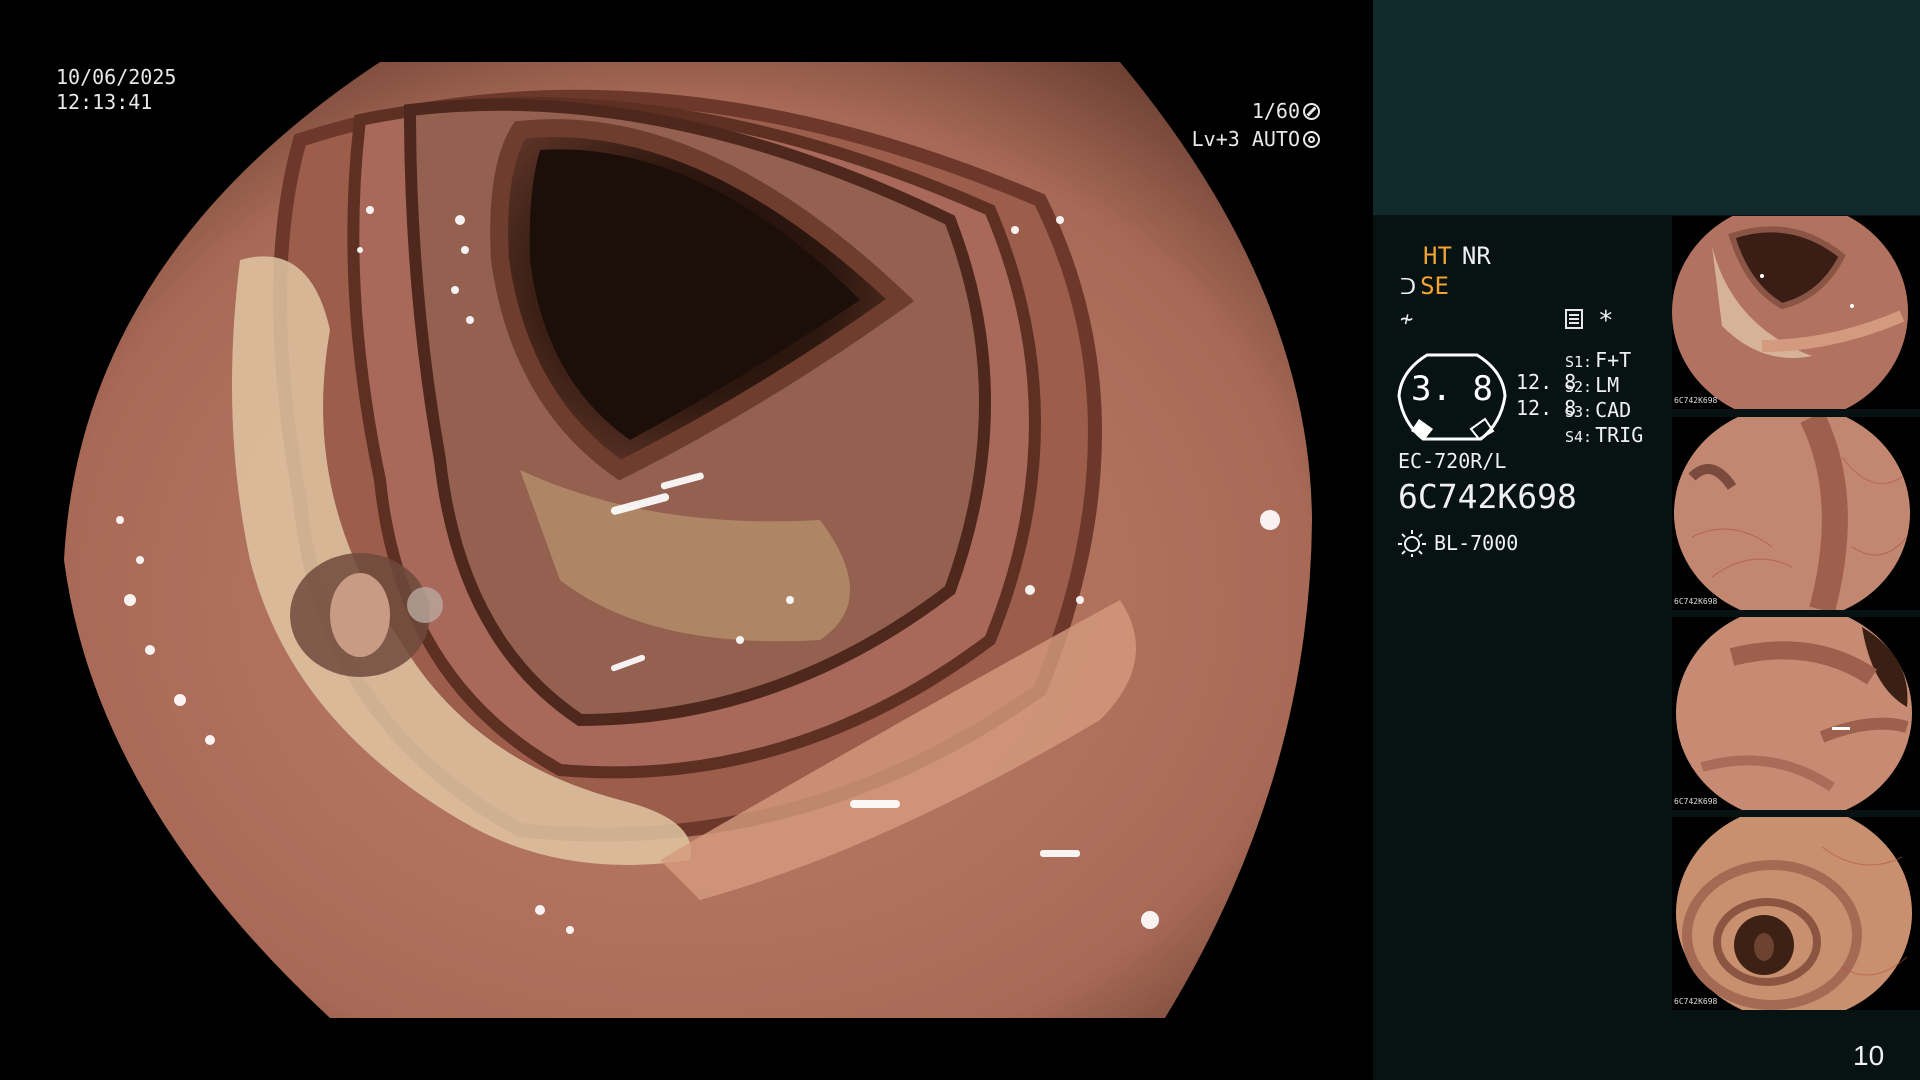 Image resolution: width=1920 pixels, height=1080 pixels. I want to click on light-source-model: BL-7000, so click(1476, 543).